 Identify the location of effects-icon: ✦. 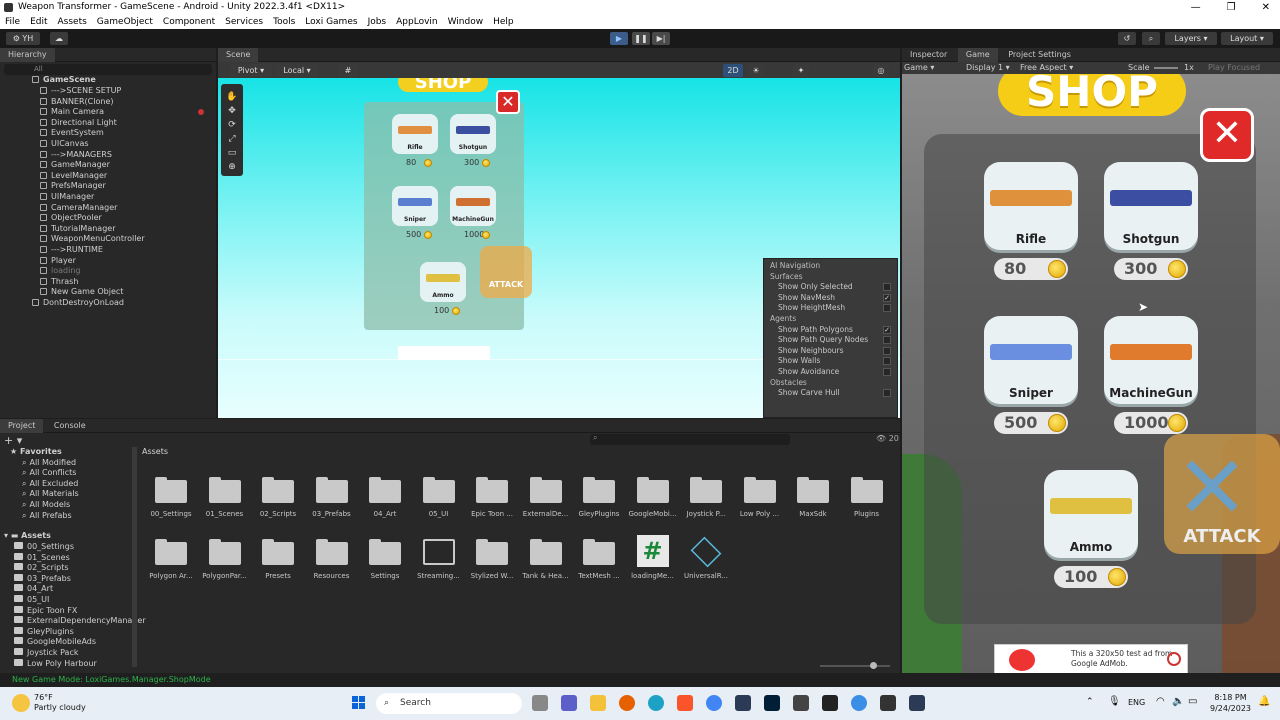
(801, 70).